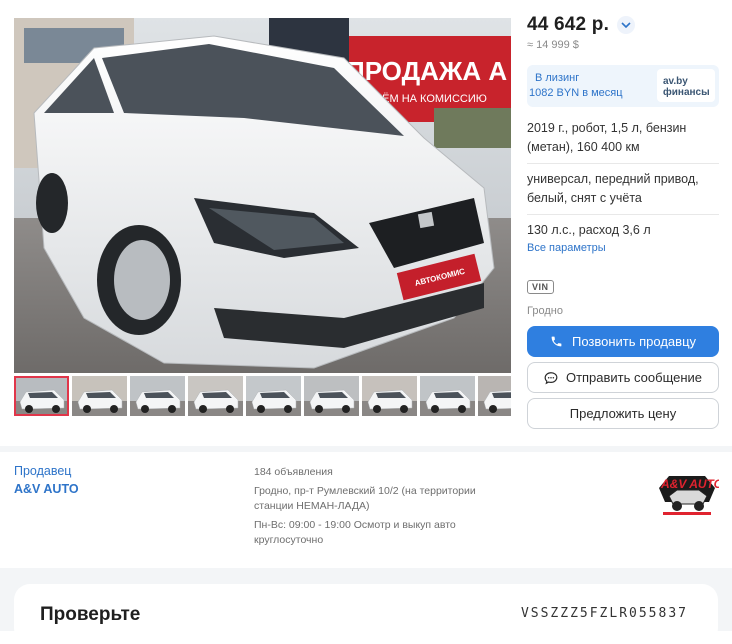 The image size is (732, 644). What do you see at coordinates (623, 248) in the screenshot?
I see `all-params-link: Все параметры` at bounding box center [623, 248].